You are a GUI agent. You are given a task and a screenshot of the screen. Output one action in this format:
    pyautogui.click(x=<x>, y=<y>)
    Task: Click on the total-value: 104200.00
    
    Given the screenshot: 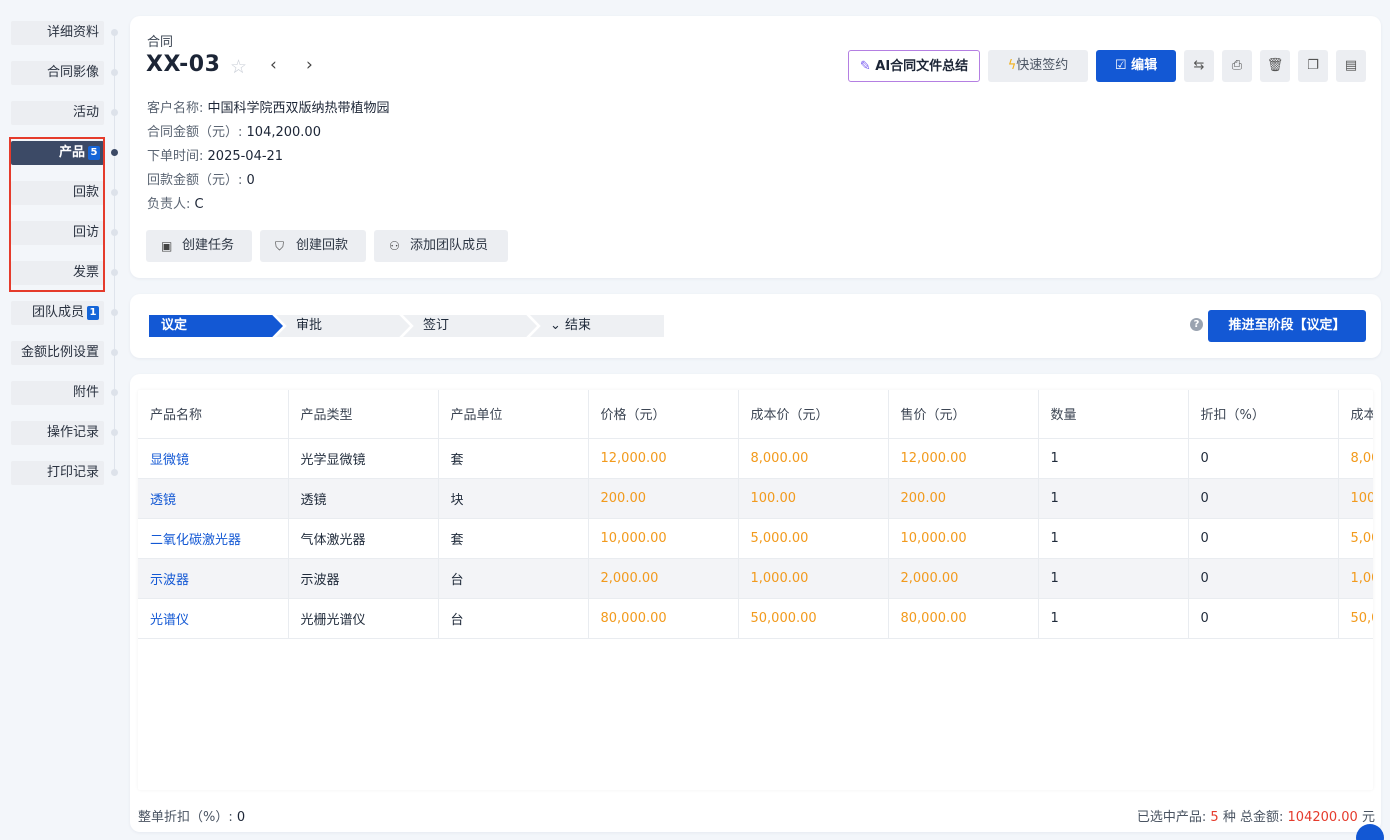 What is the action you would take?
    pyautogui.click(x=1322, y=817)
    